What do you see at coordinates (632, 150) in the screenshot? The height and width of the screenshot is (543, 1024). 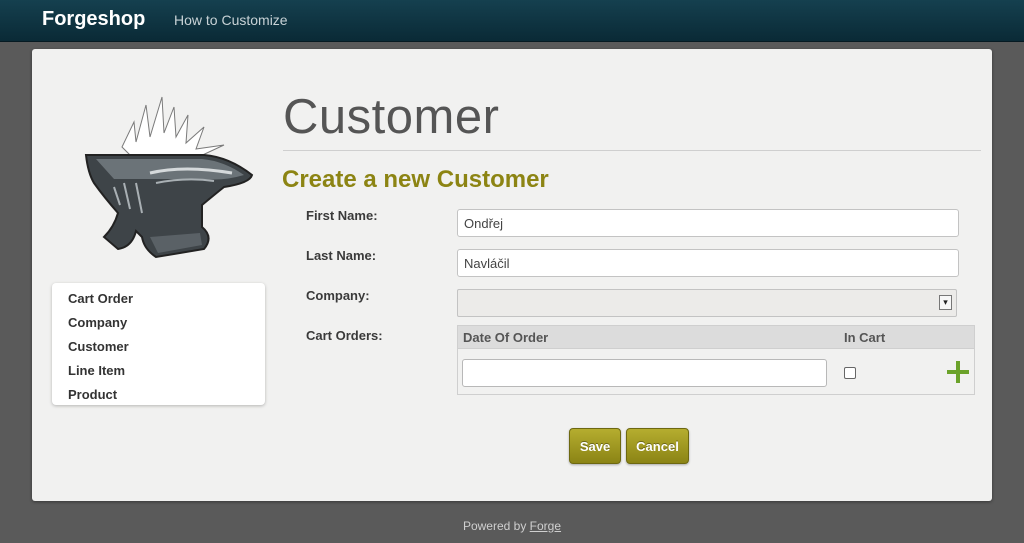 I see `title-divider` at bounding box center [632, 150].